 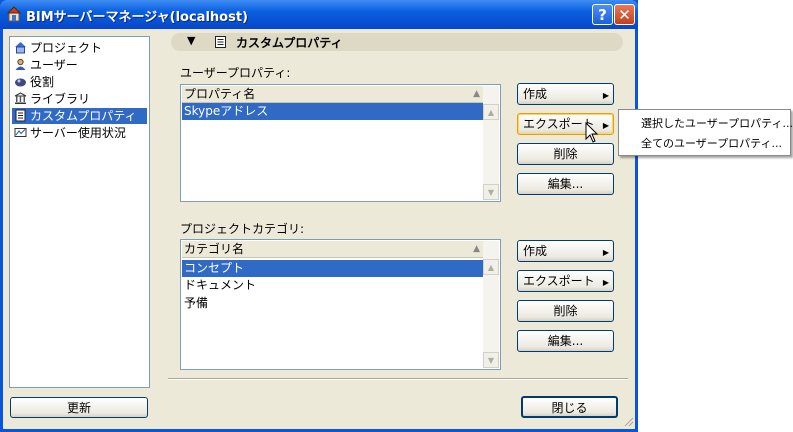 I want to click on delete-category-button: 削除, so click(x=565, y=311).